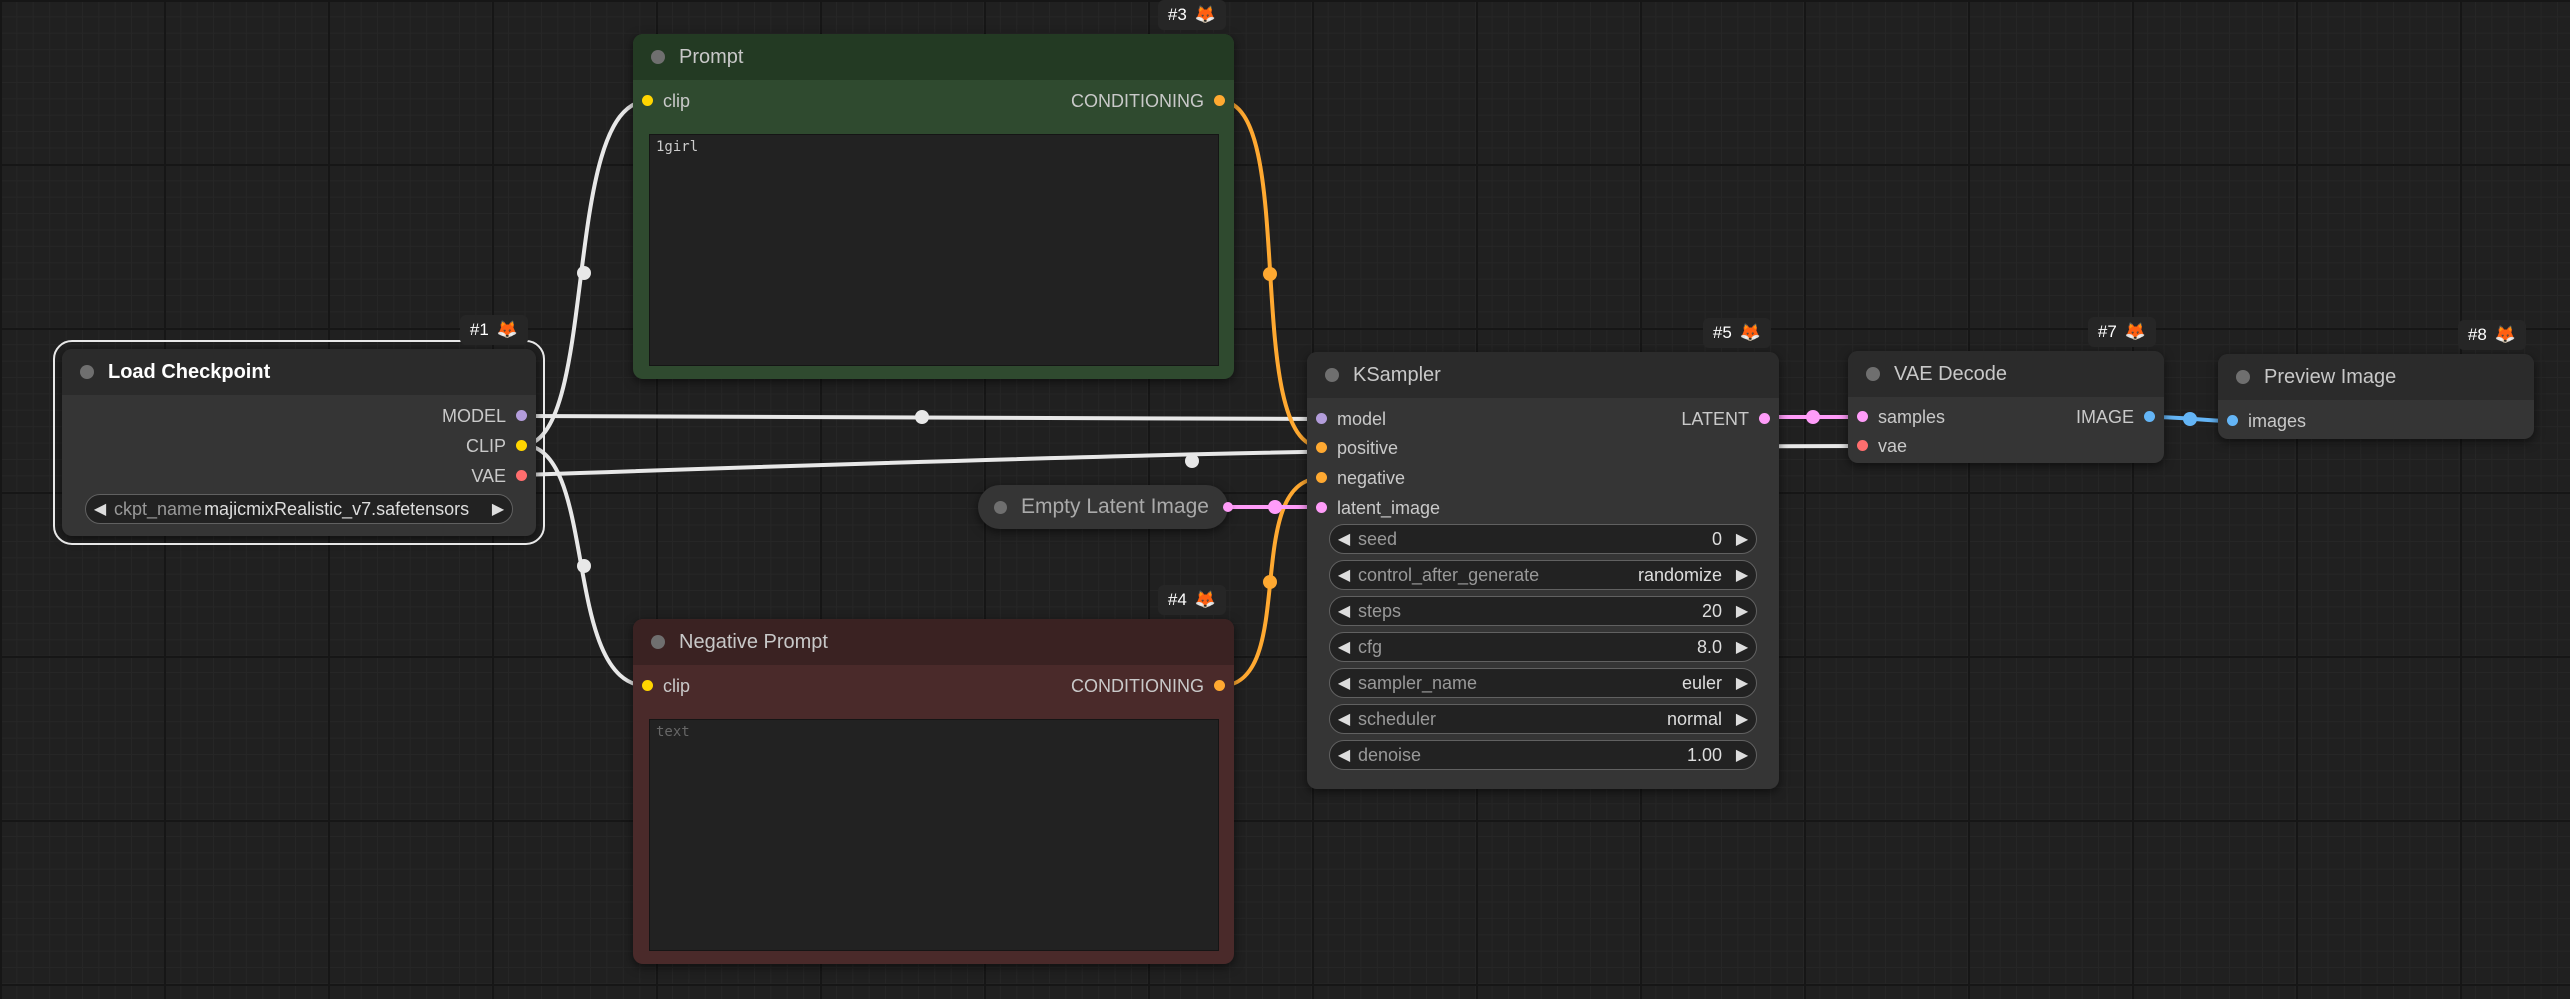 This screenshot has width=2570, height=999. What do you see at coordinates (1543, 611) in the screenshot?
I see `steps-widget: ◀ steps 20 ▶` at bounding box center [1543, 611].